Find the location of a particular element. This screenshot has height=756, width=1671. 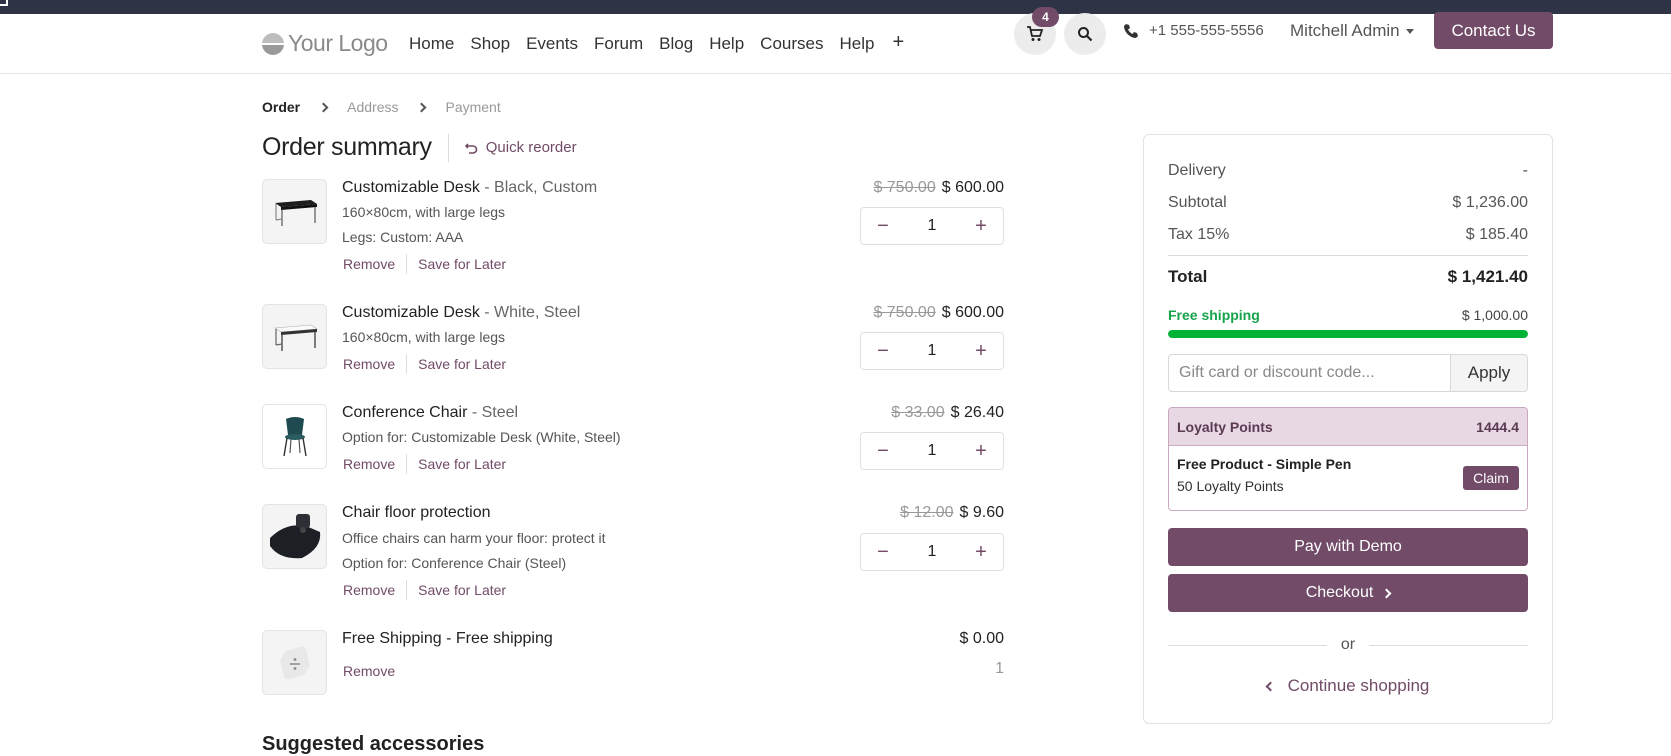

subtotal-label: Subtotal is located at coordinates (1197, 202).